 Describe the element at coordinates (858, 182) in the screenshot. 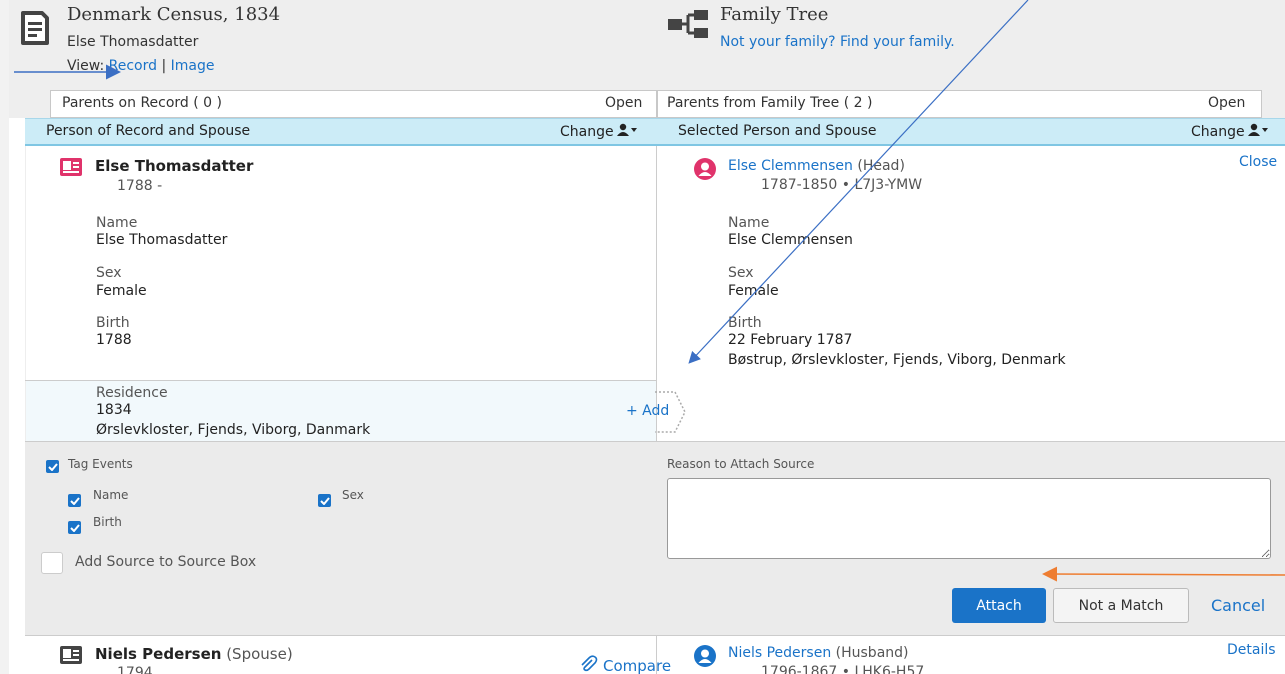

I see `arrow-to-add` at that location.